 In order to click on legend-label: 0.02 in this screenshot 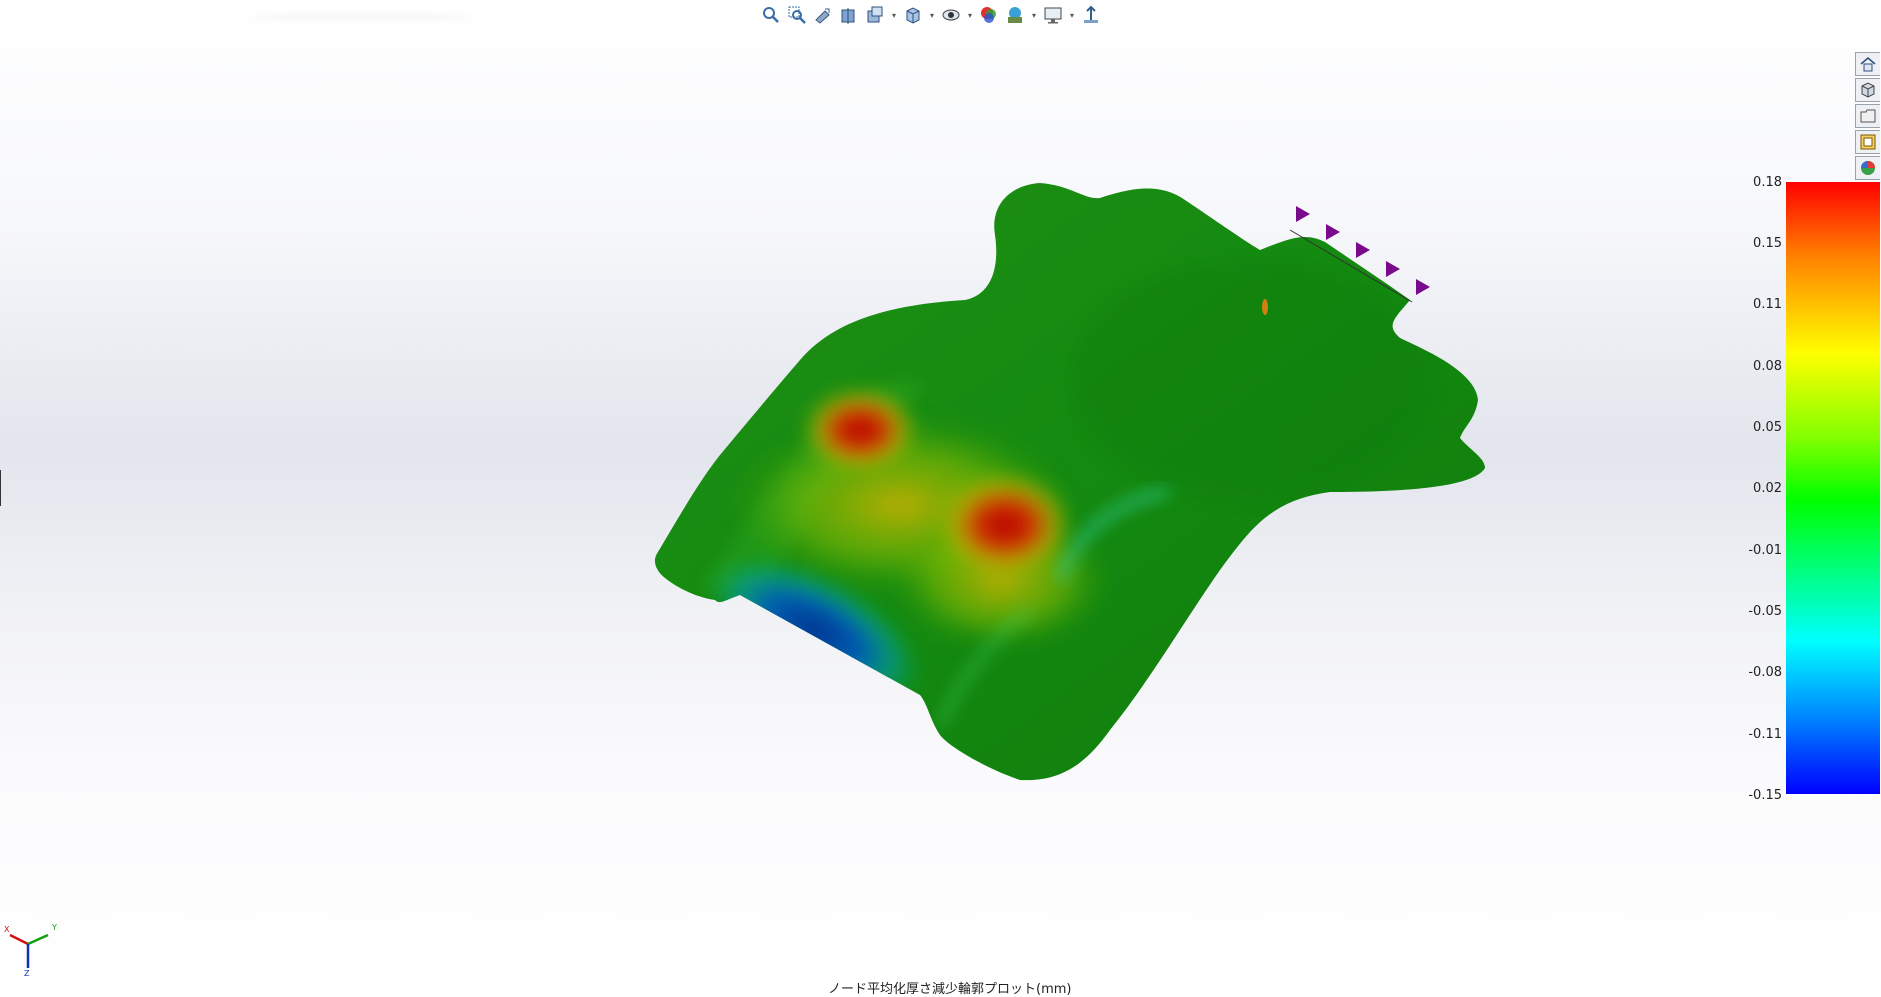, I will do `click(1767, 488)`.